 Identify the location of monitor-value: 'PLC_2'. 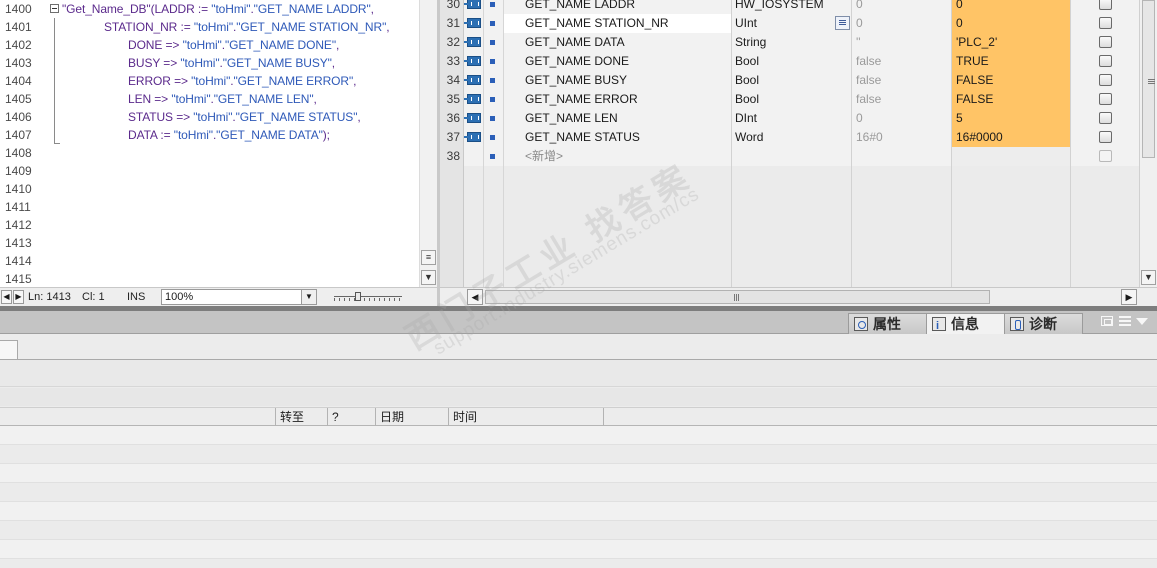
(1011, 42).